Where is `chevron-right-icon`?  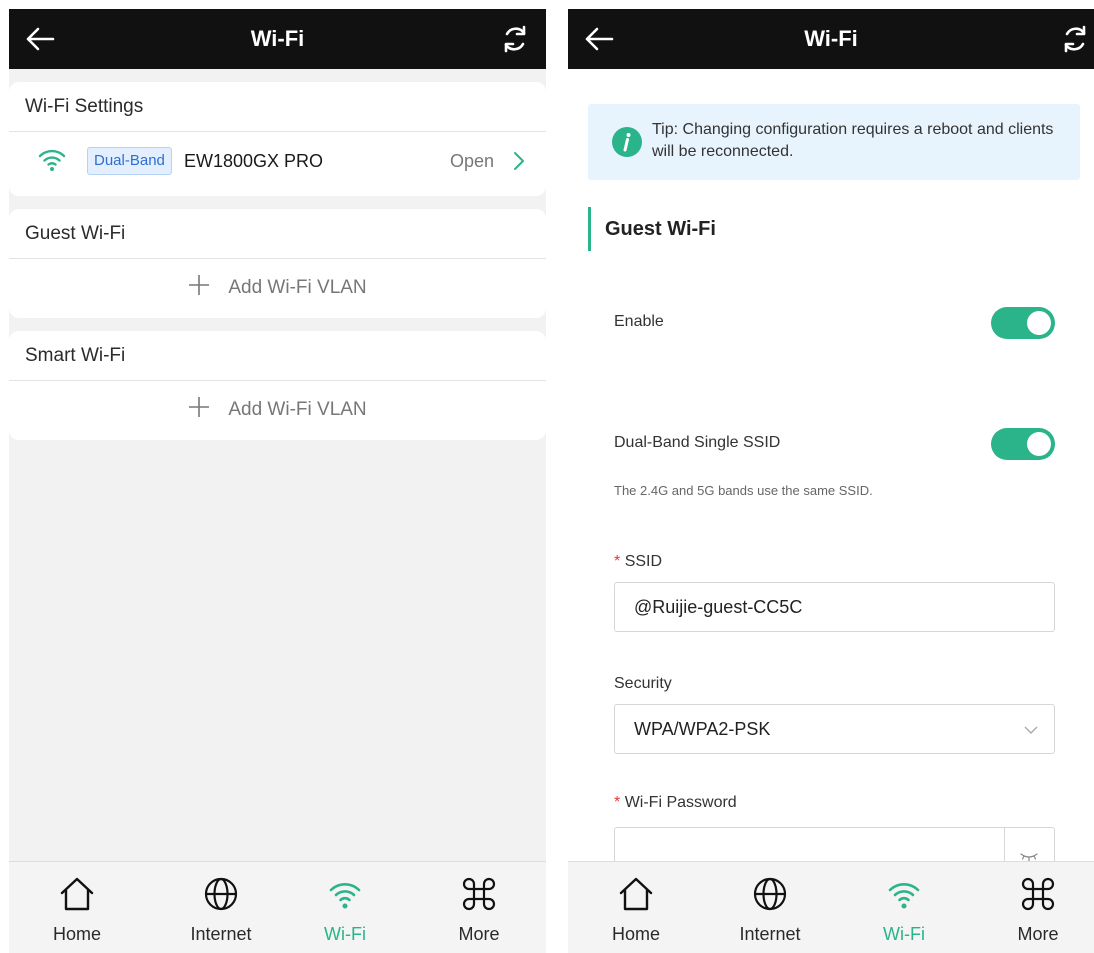 chevron-right-icon is located at coordinates (519, 161).